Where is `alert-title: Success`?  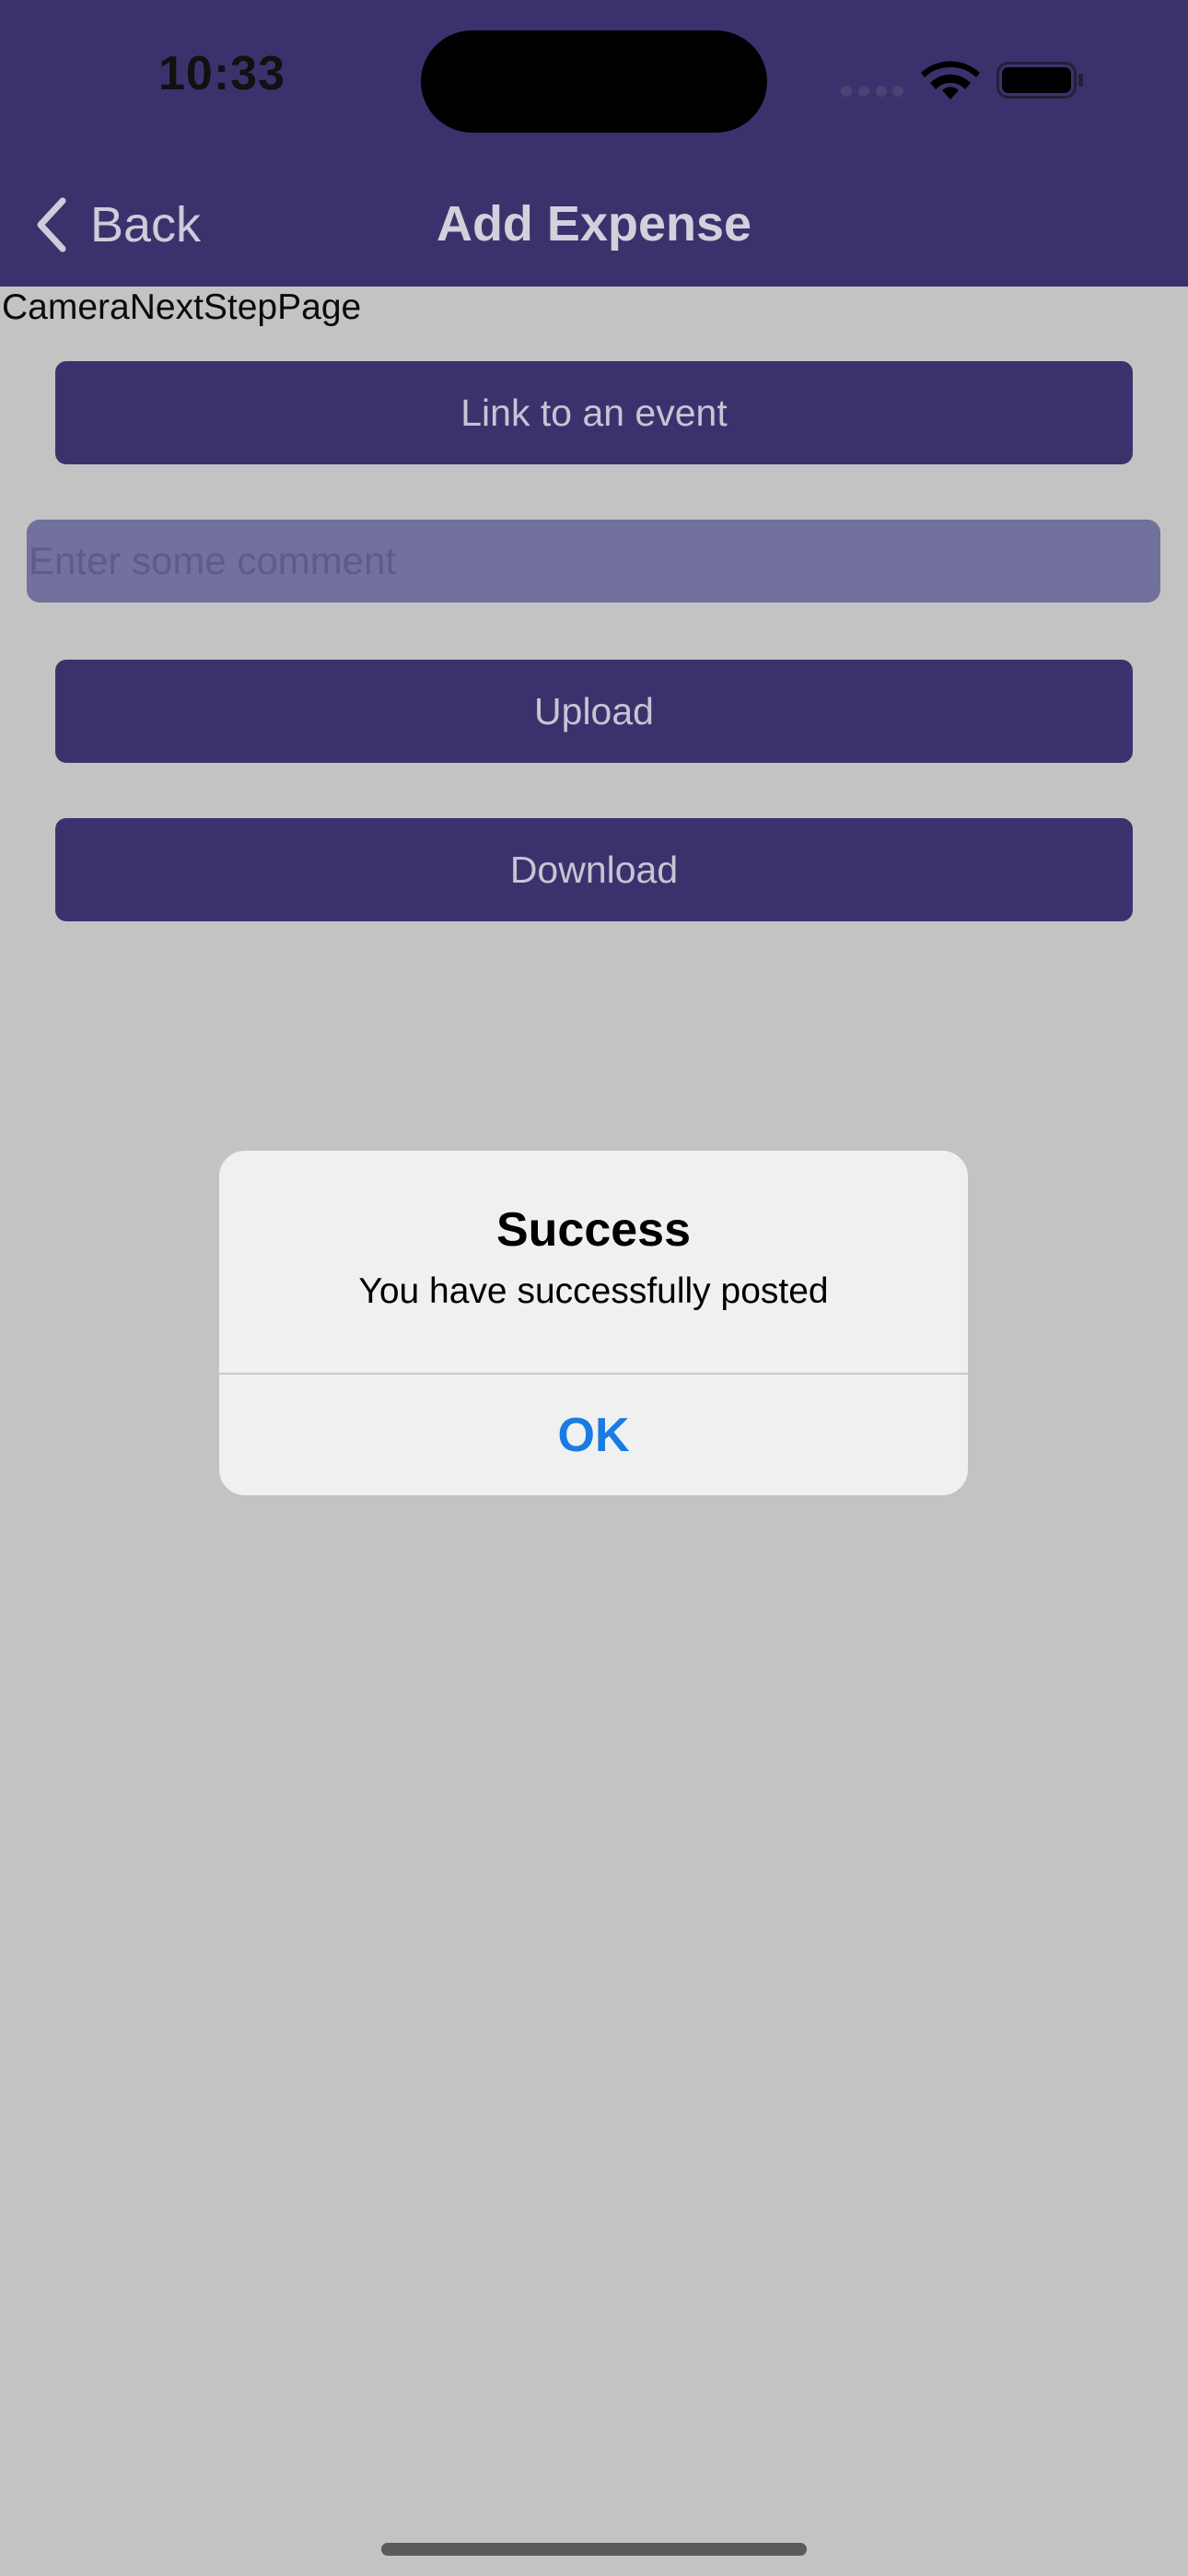
alert-title: Success is located at coordinates (593, 1230).